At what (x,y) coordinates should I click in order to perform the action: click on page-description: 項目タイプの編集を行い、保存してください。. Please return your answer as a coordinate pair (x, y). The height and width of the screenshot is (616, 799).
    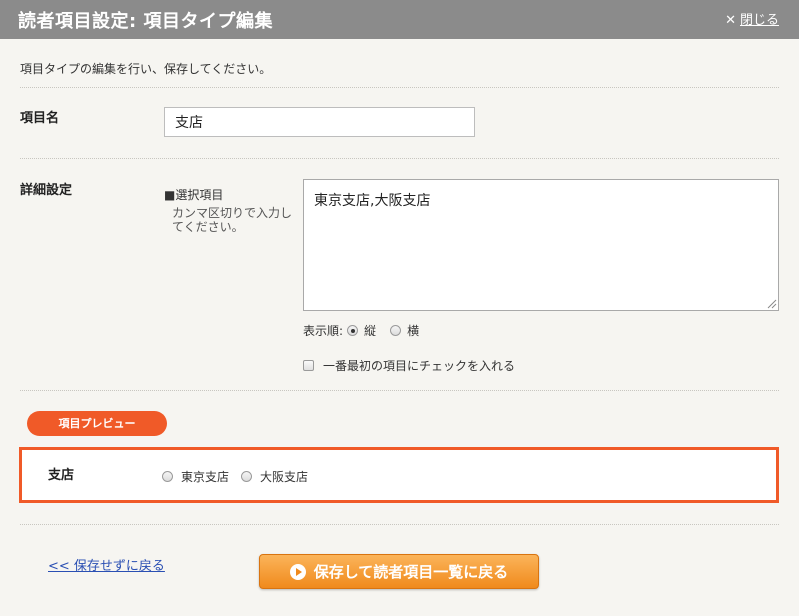
    Looking at the image, I should click on (146, 69).